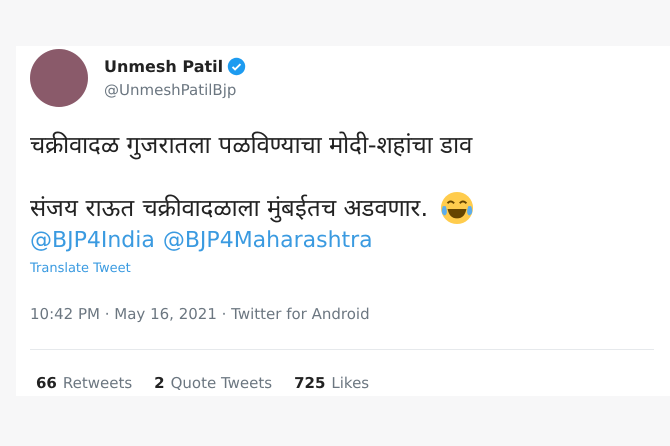  I want to click on mention-link: @BJP4Maharashtra, so click(267, 241).